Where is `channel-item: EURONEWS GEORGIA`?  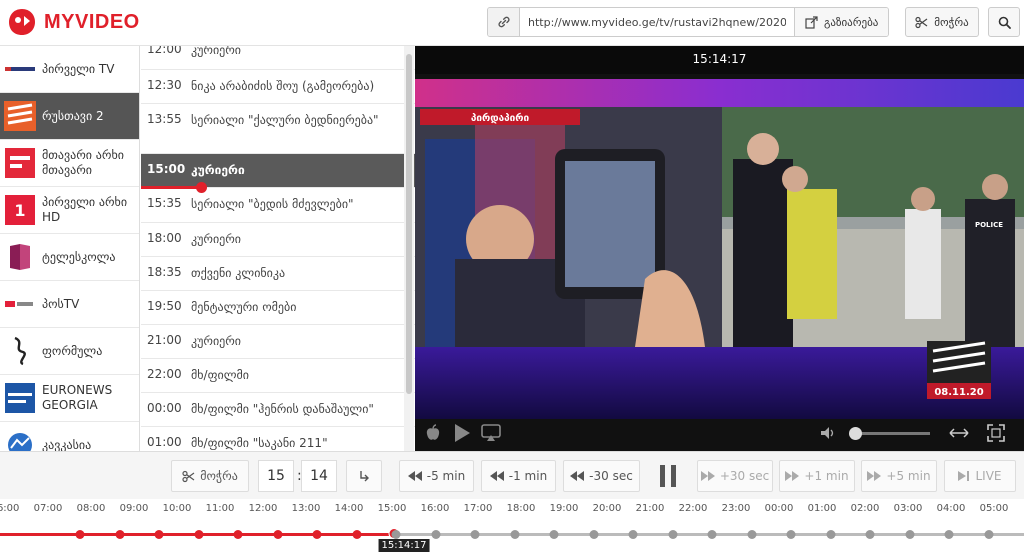
channel-item: EURONEWS GEORGIA is located at coordinates (69, 398).